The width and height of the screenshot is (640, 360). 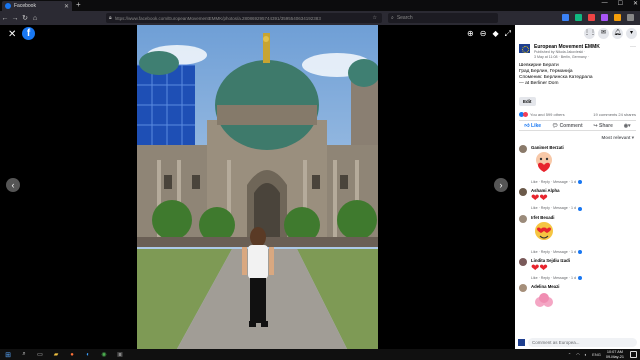 I want to click on more-options-icon: ···, so click(x=633, y=52).